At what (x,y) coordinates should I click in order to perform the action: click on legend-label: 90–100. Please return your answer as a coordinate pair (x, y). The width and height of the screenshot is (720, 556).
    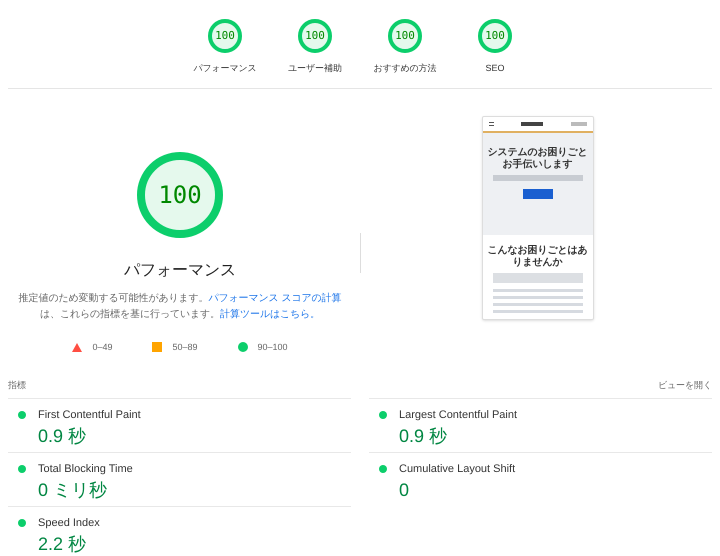
    Looking at the image, I should click on (273, 347).